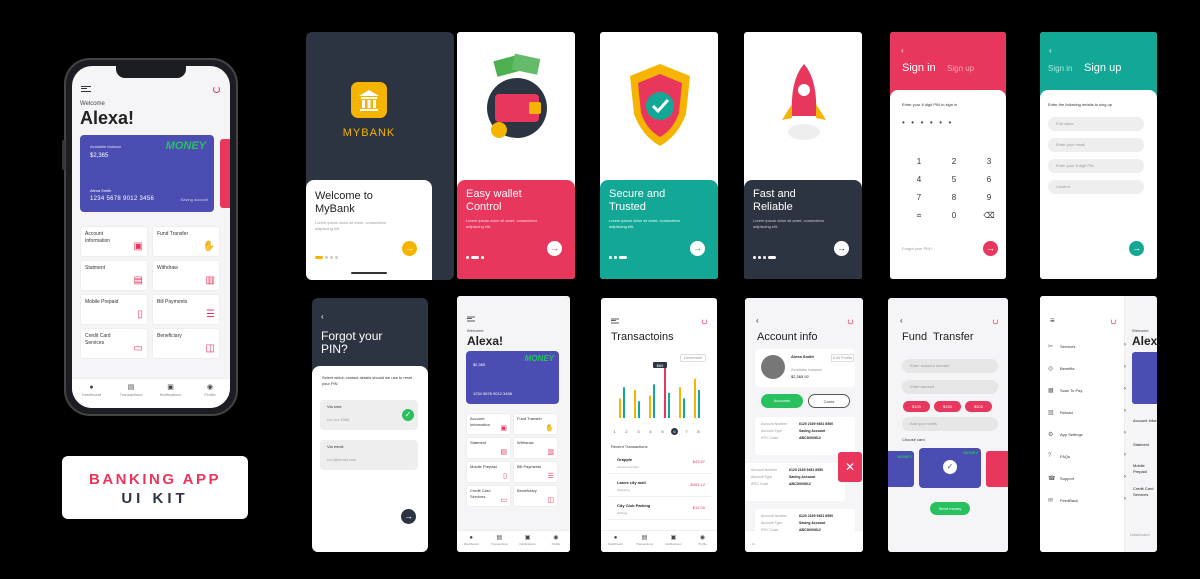  I want to click on left-card-peek: MONEY, so click(901, 469).